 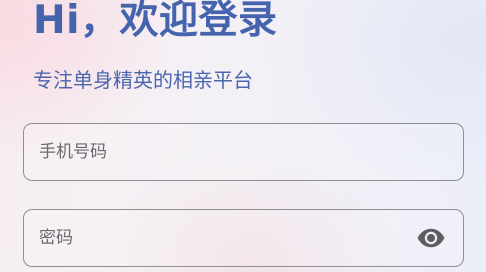 What do you see at coordinates (155, 21) in the screenshot?
I see `page-title: Hi，欢迎登录` at bounding box center [155, 21].